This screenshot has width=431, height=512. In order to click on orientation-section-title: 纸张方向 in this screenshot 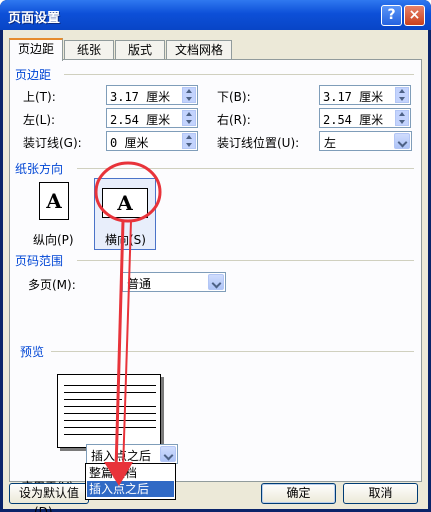, I will do `click(39, 169)`.